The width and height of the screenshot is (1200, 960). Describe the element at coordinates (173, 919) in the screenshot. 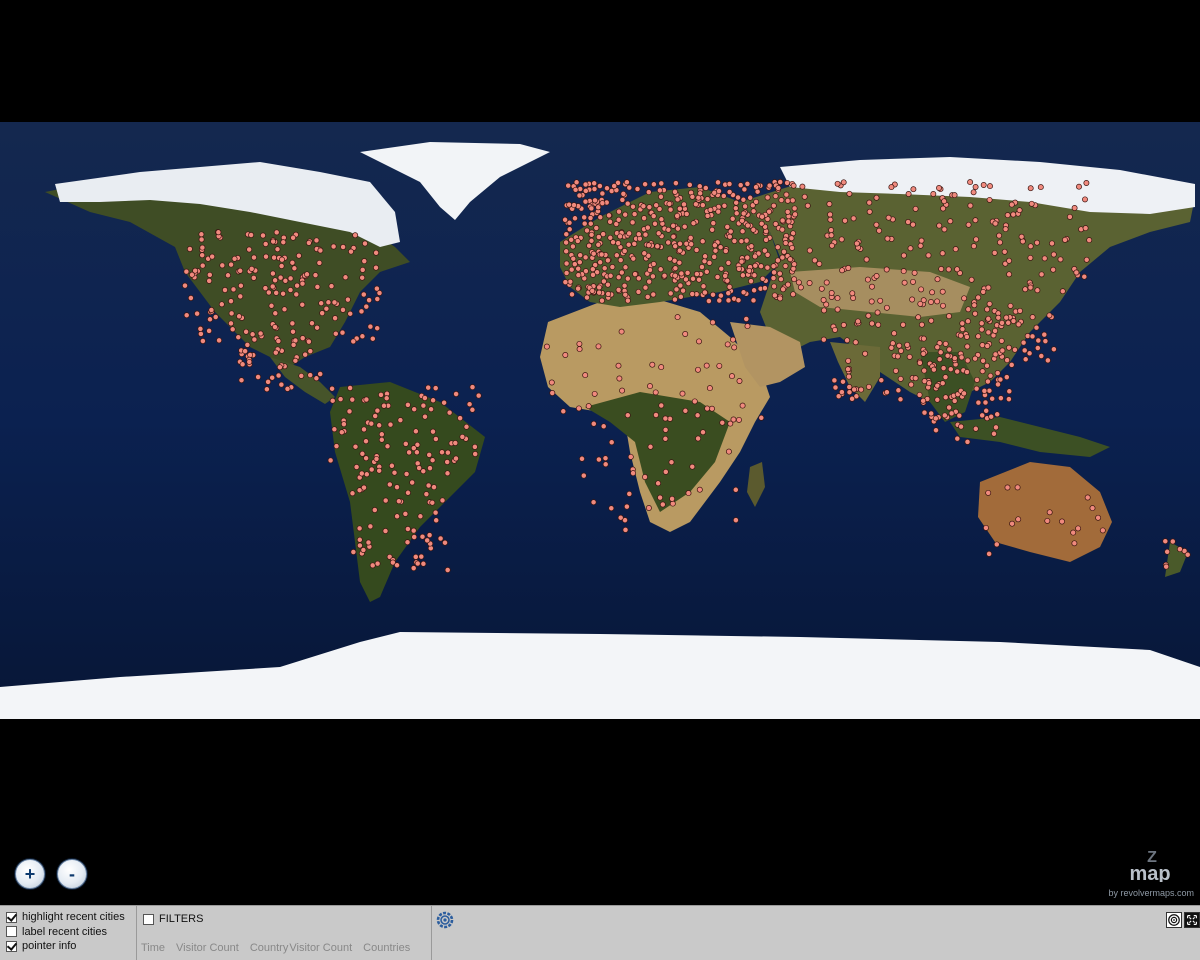

I see `filters-toggle: FILTERS` at that location.